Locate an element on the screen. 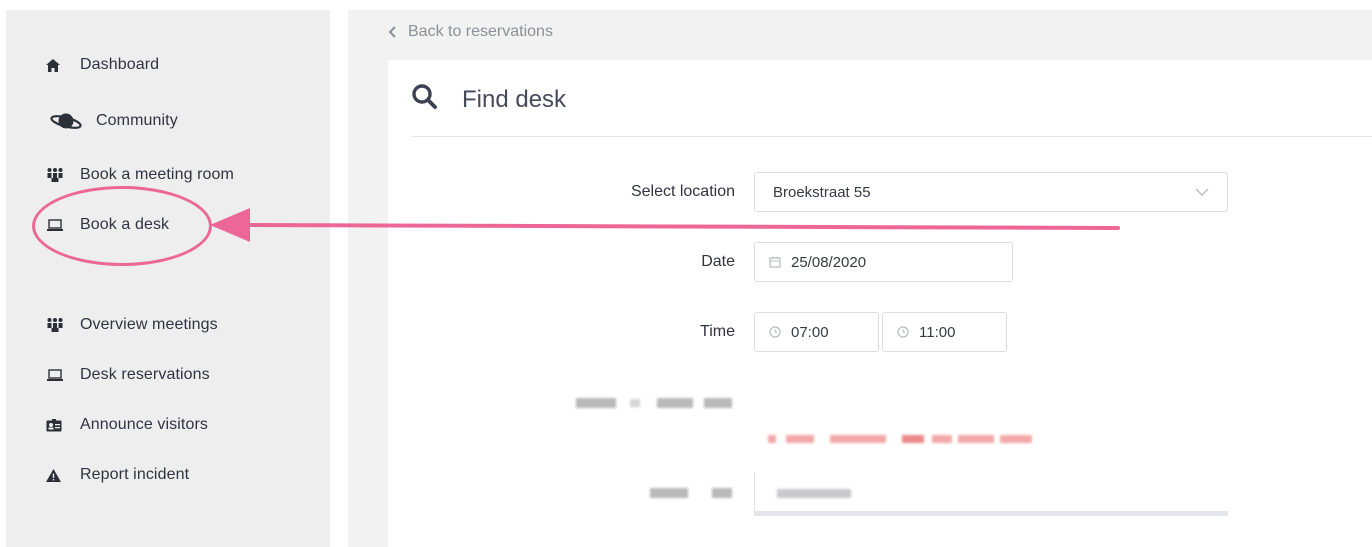 The width and height of the screenshot is (1372, 547). sidebar-item-label: Book a desk is located at coordinates (125, 224).